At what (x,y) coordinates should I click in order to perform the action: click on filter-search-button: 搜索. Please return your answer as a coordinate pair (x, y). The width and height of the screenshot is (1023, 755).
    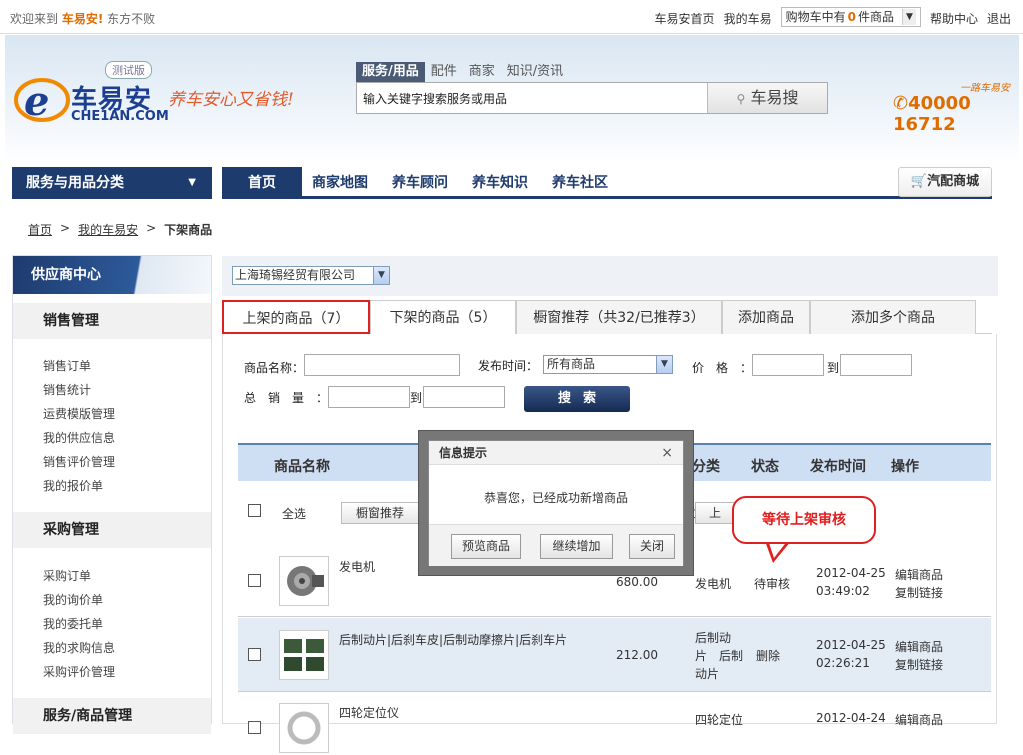
    Looking at the image, I should click on (577, 399).